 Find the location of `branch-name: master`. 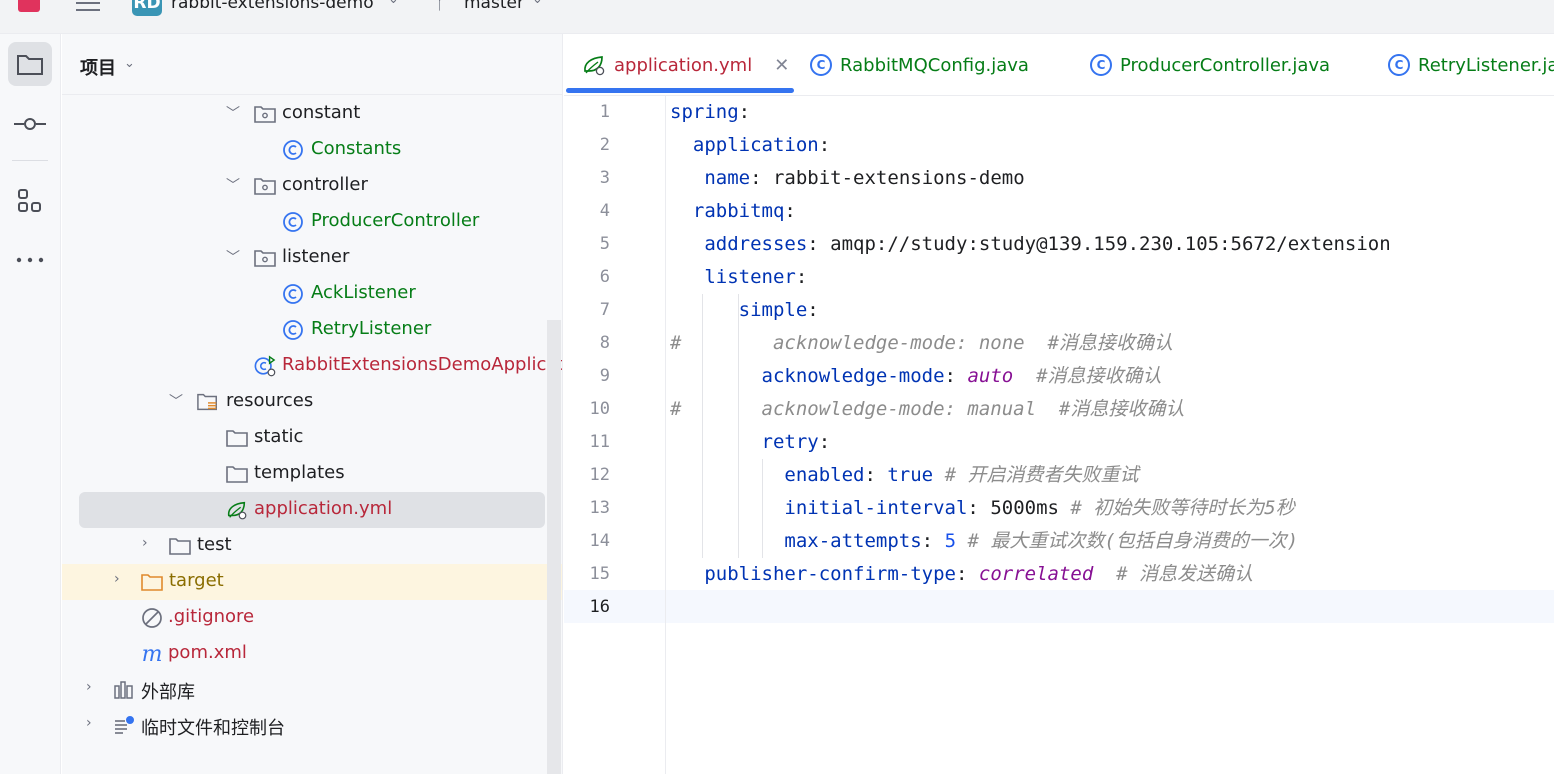

branch-name: master is located at coordinates (494, 6).